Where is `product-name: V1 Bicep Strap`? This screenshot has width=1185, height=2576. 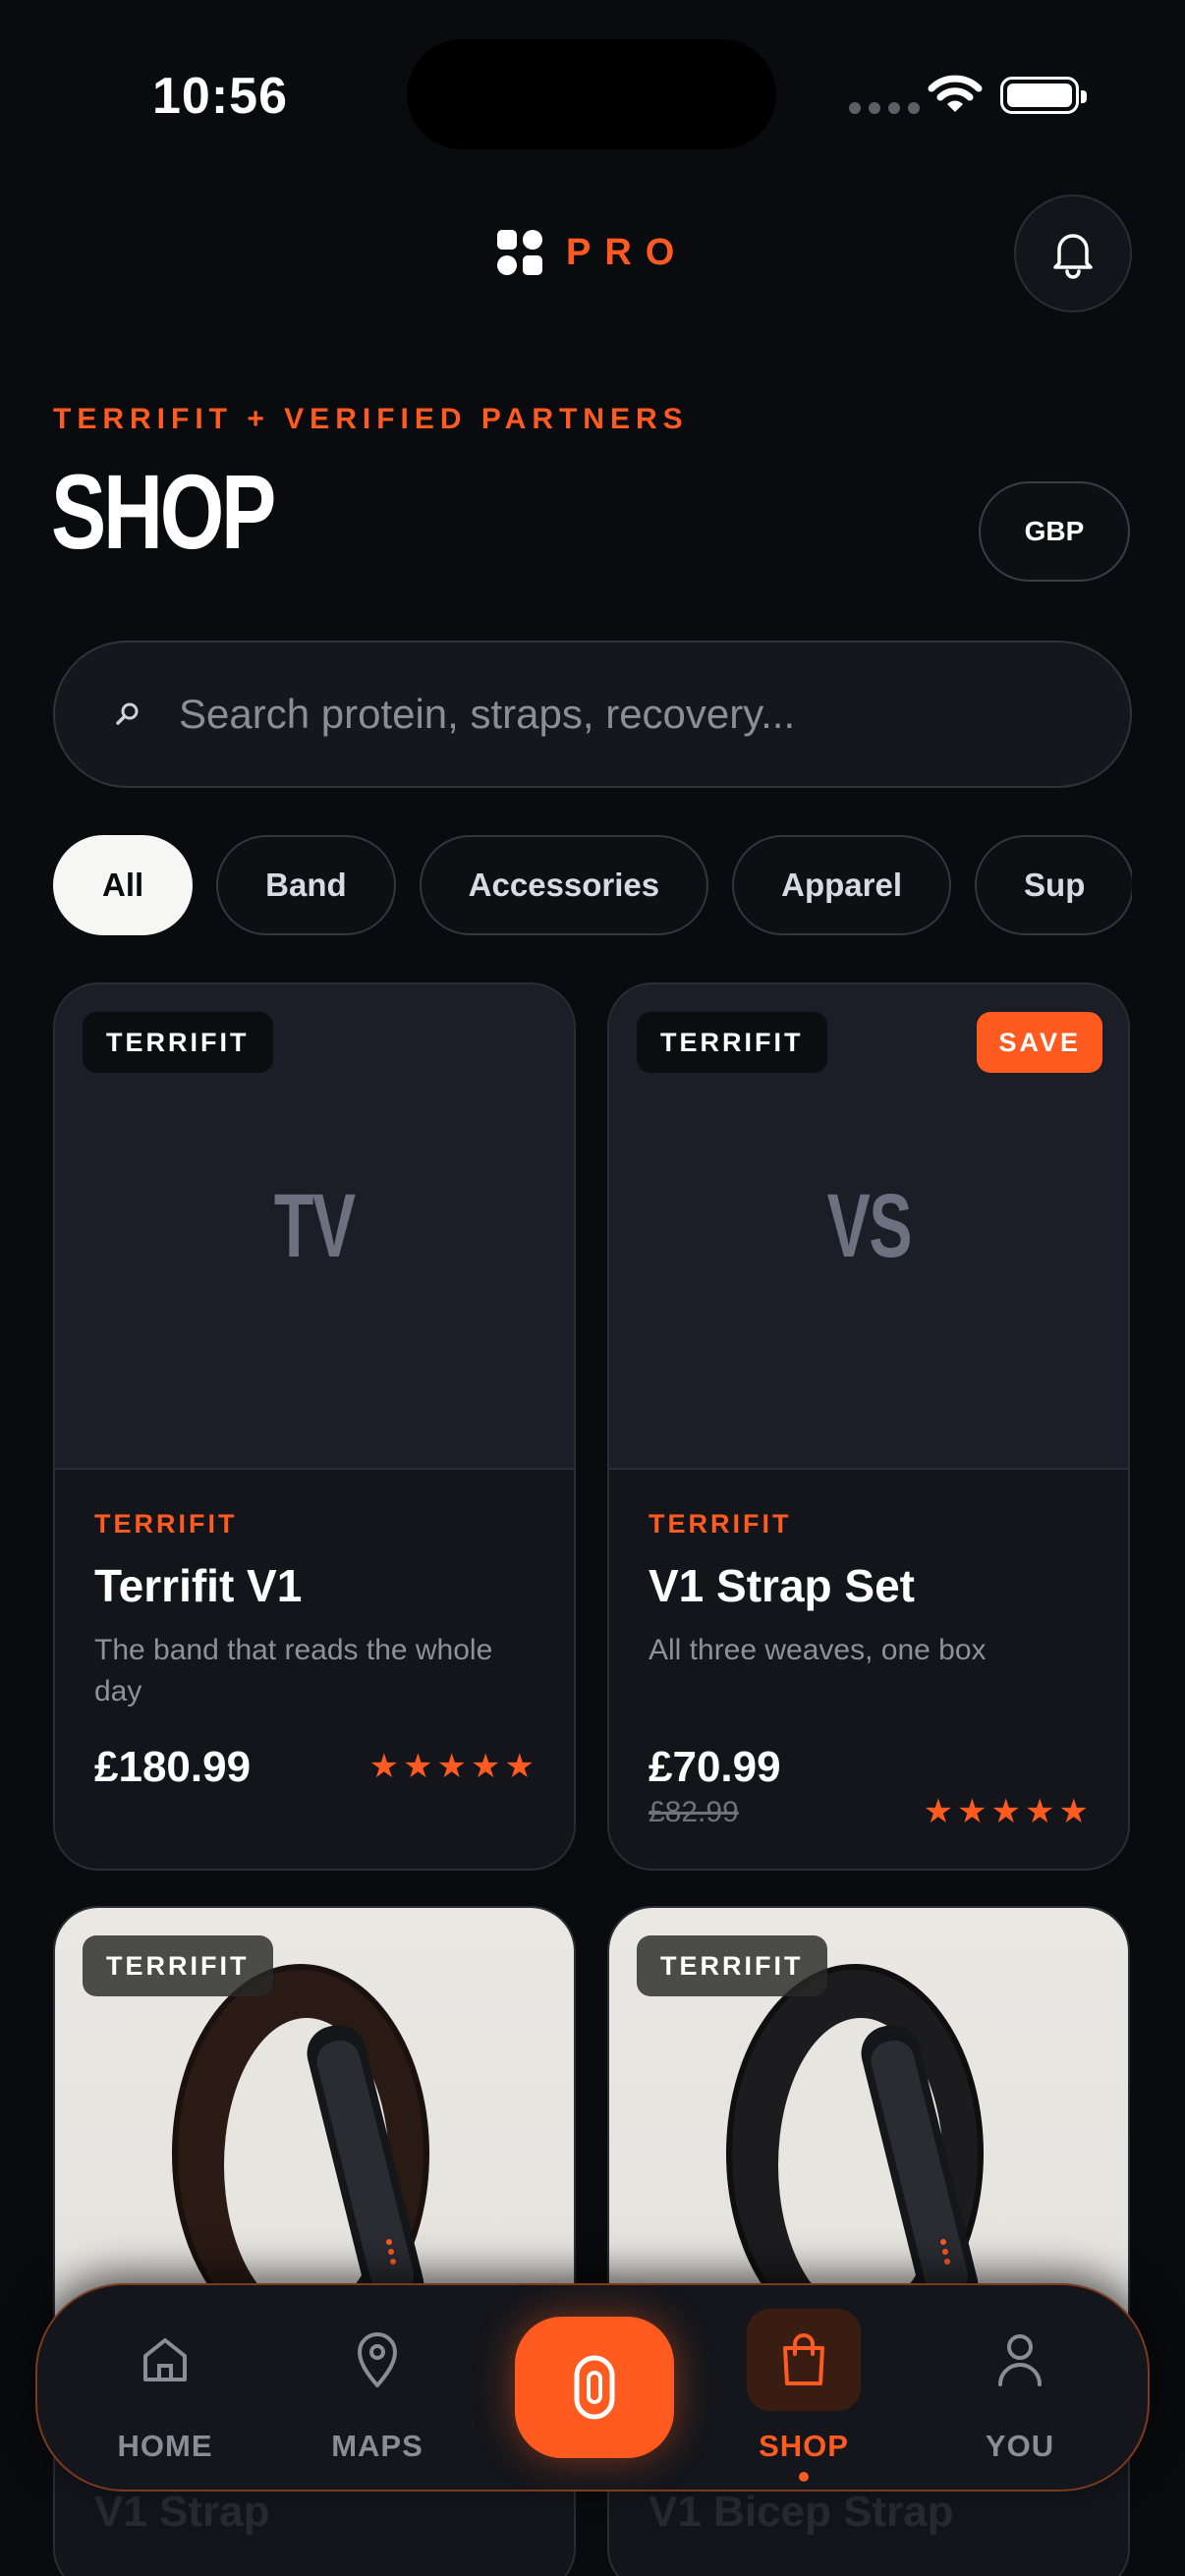 product-name: V1 Bicep Strap is located at coordinates (802, 2512).